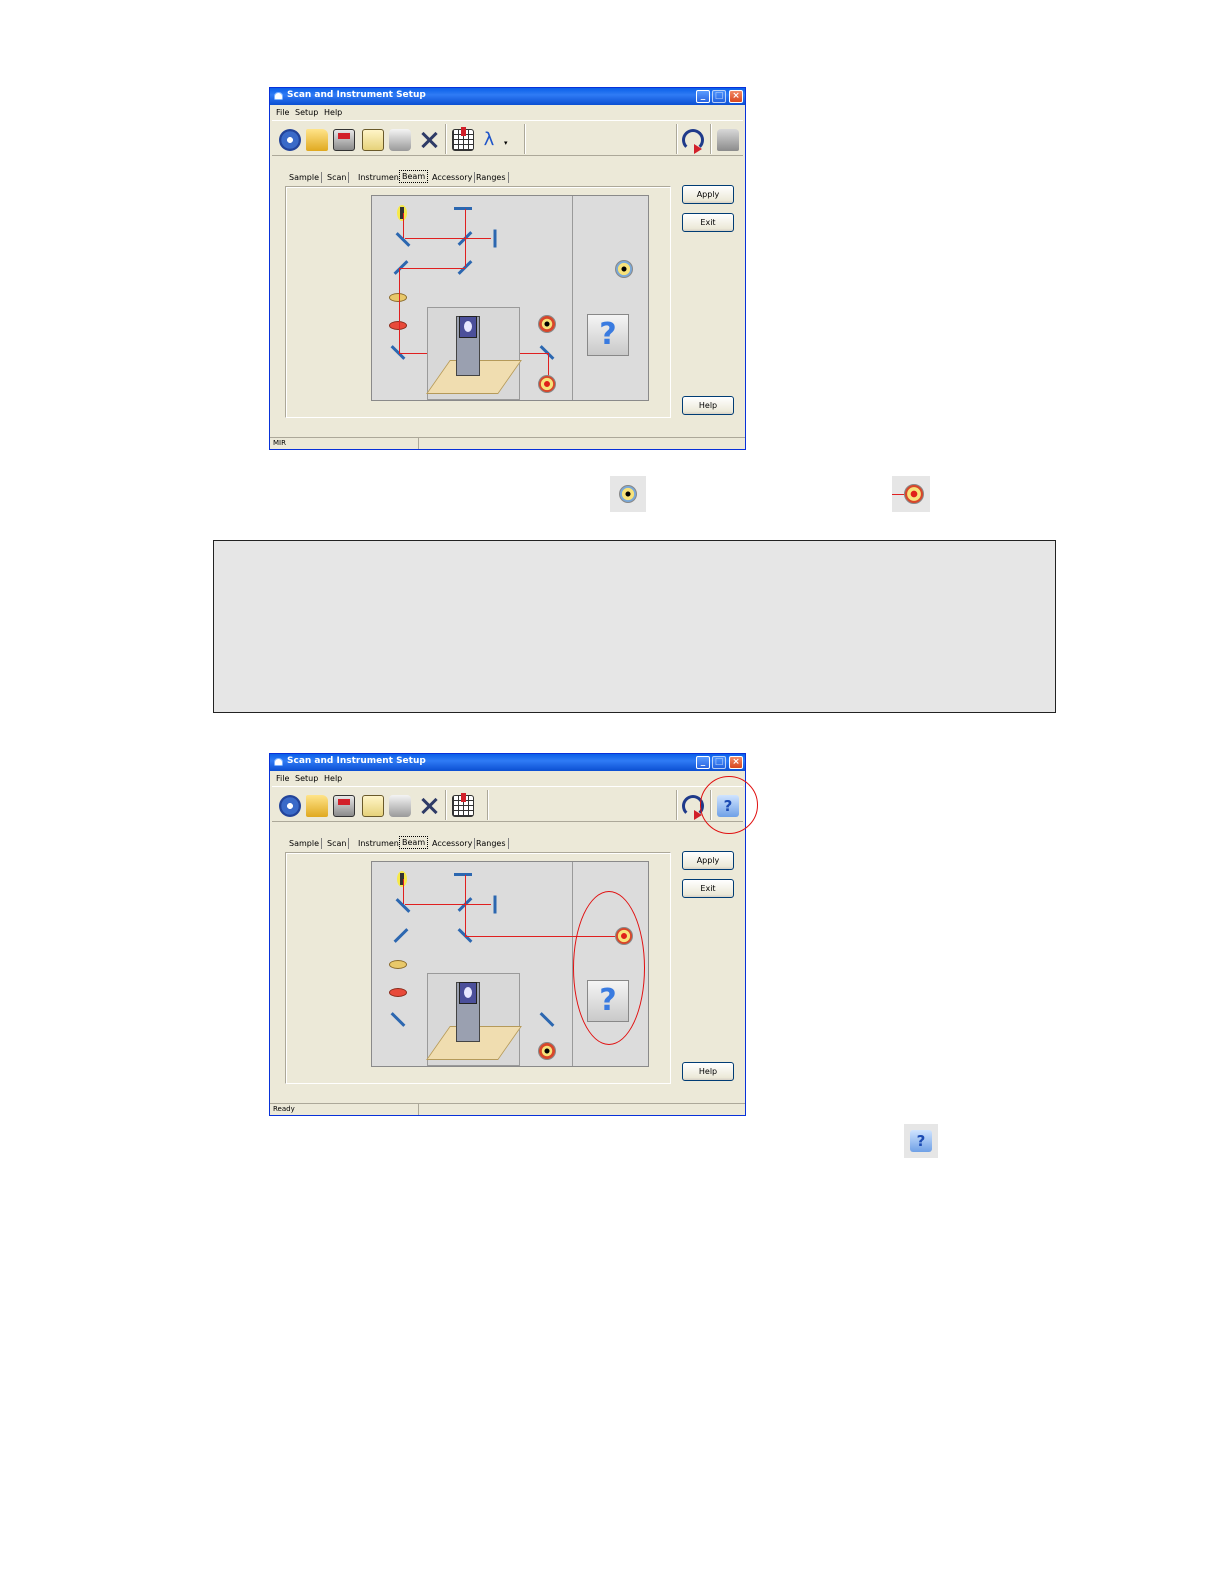 This screenshot has height=1584, width=1224. What do you see at coordinates (608, 335) in the screenshot?
I see `unknown-accessory-icon: ?` at bounding box center [608, 335].